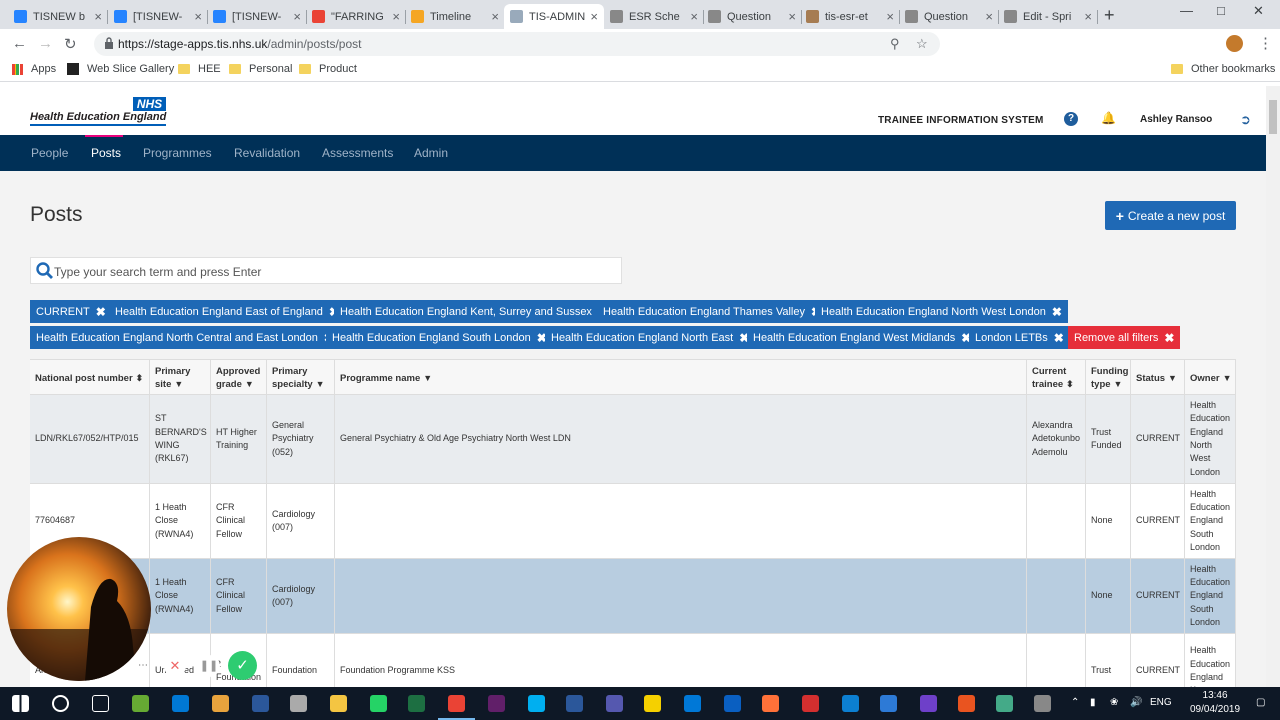 The image size is (1280, 720). I want to click on column-header: Owner ▼, so click(1210, 378).